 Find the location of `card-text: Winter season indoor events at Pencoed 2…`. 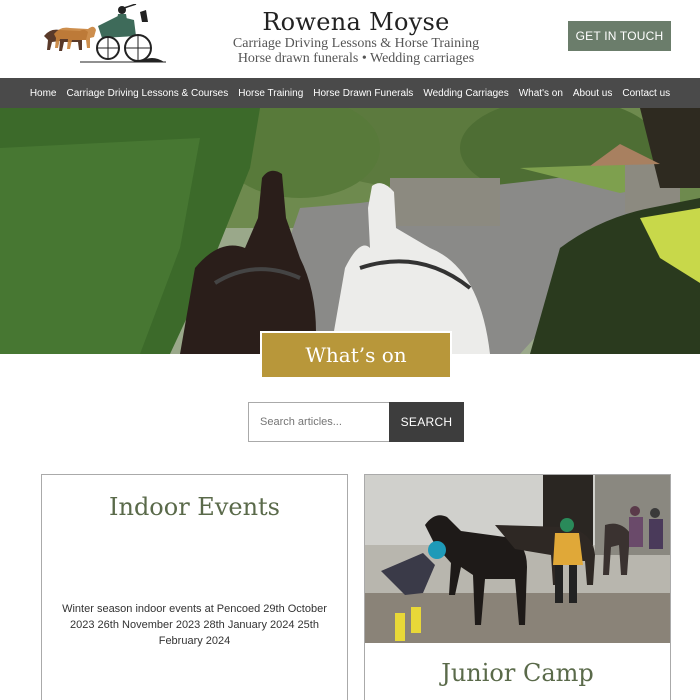

card-text: Winter season indoor events at Pencoed 2… is located at coordinates (194, 625).